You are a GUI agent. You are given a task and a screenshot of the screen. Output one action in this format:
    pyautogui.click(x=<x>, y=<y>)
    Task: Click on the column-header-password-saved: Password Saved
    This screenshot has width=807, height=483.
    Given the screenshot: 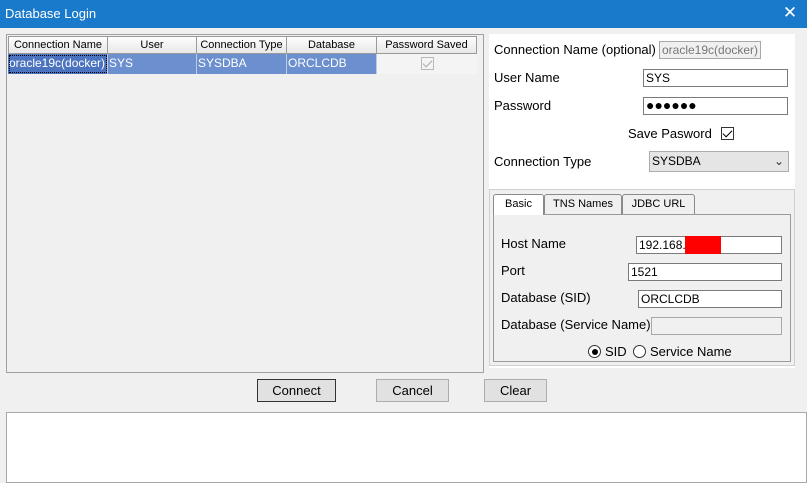 What is the action you would take?
    pyautogui.click(x=427, y=45)
    